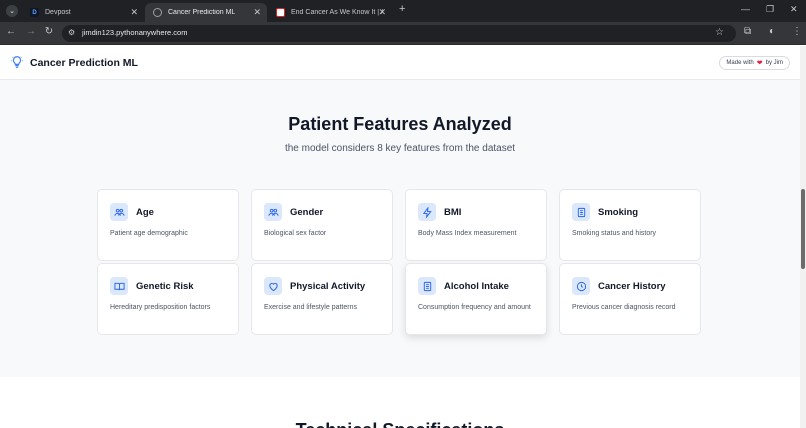 The image size is (806, 428). Describe the element at coordinates (295, 233) in the screenshot. I see `feature-description: Biological sex factor` at that location.